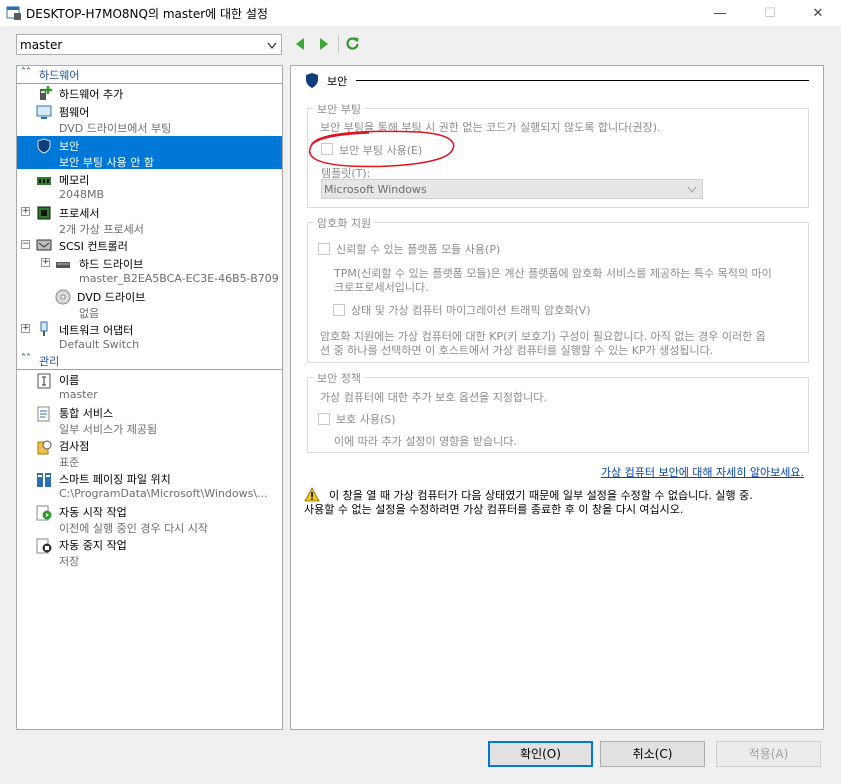 The width and height of the screenshot is (841, 784). Describe the element at coordinates (149, 186) in the screenshot. I see `sidebar-item-memory: 메모리 2048MB` at that location.